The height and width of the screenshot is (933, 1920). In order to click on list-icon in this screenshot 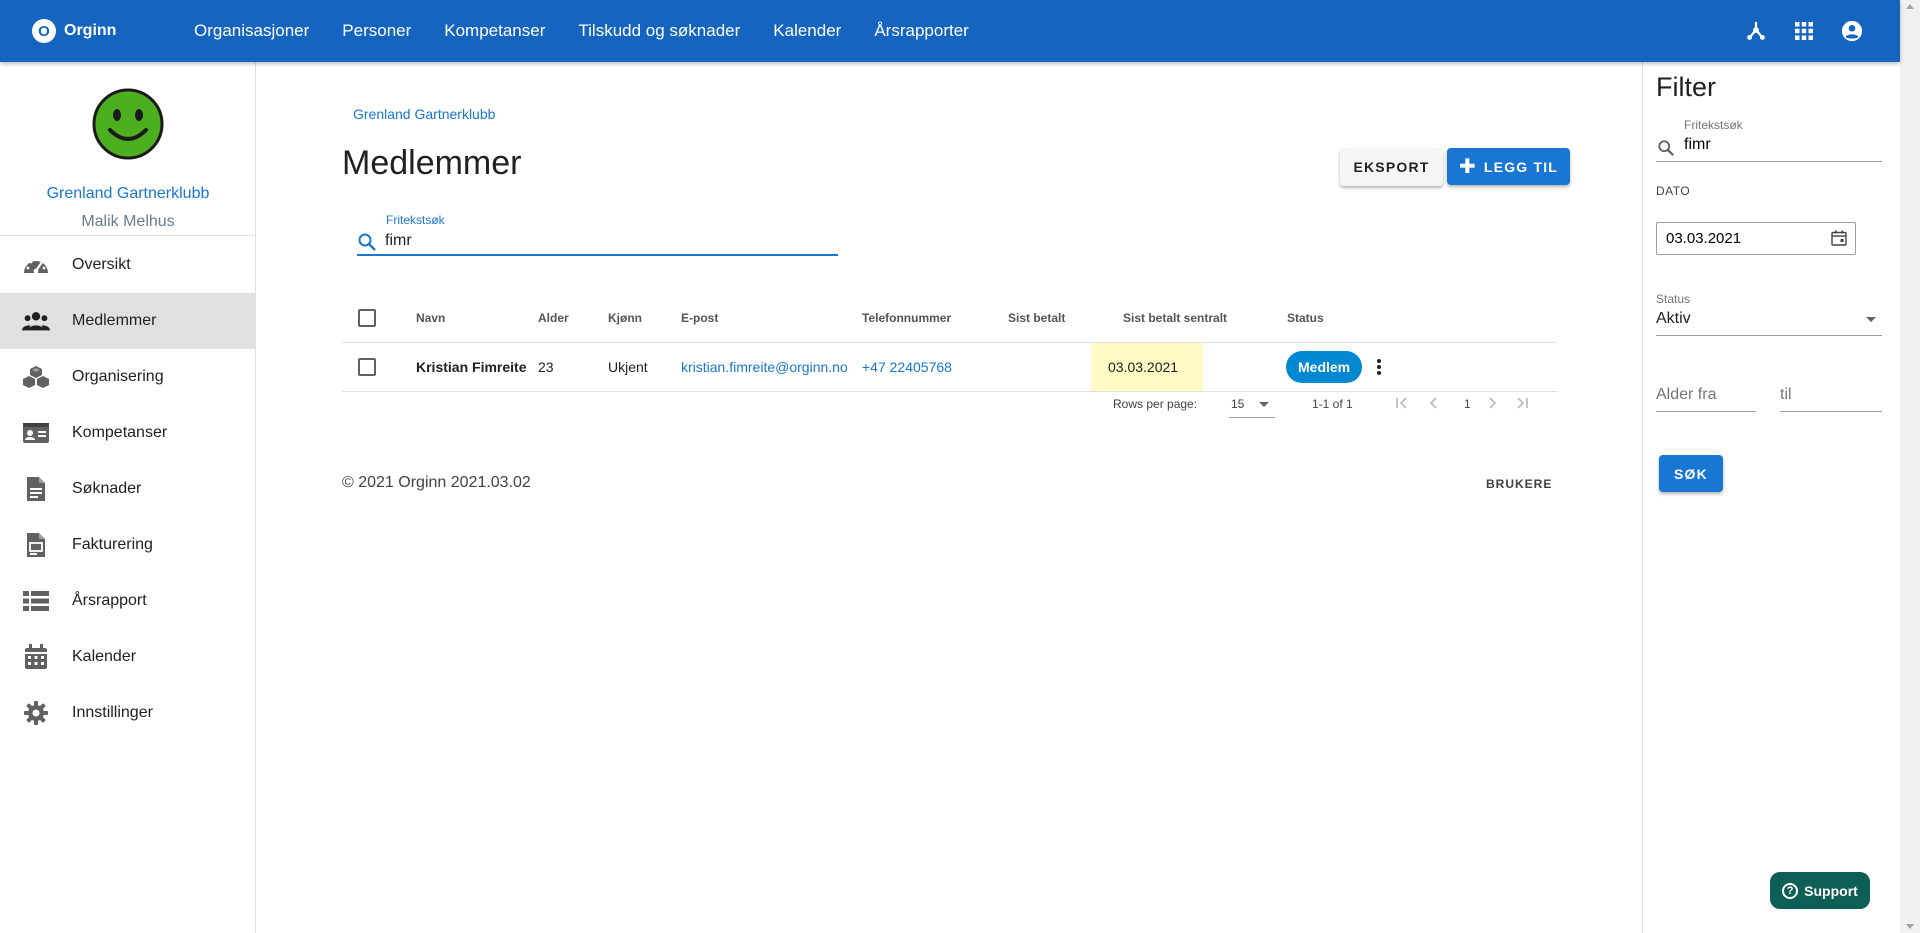, I will do `click(36, 601)`.